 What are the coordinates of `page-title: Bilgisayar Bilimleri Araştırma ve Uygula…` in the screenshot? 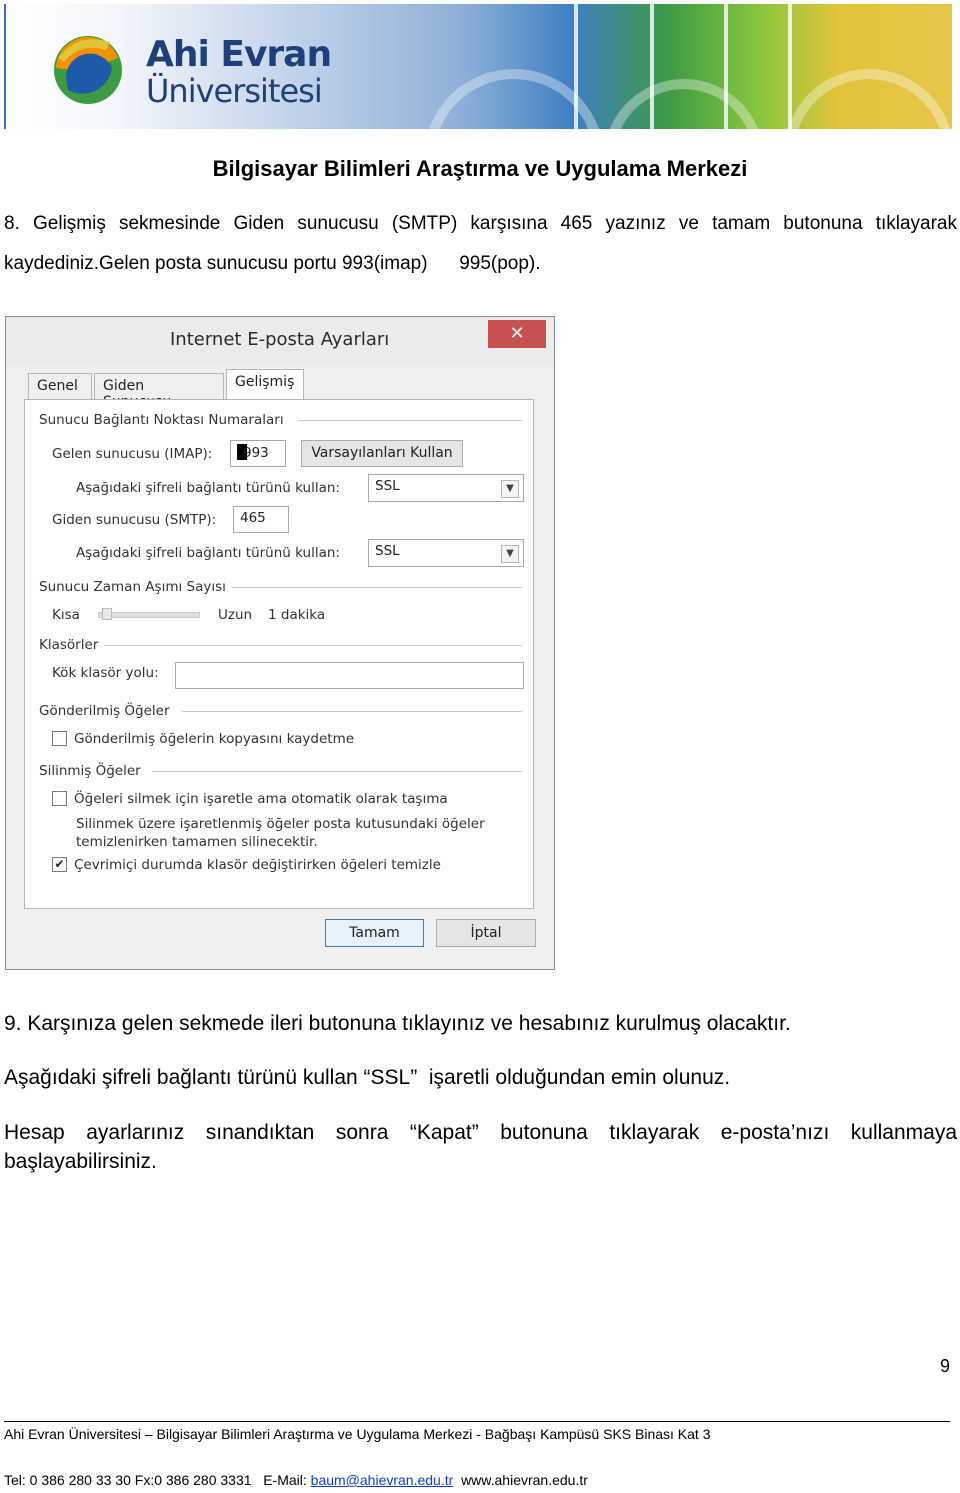 It's located at (480, 168).